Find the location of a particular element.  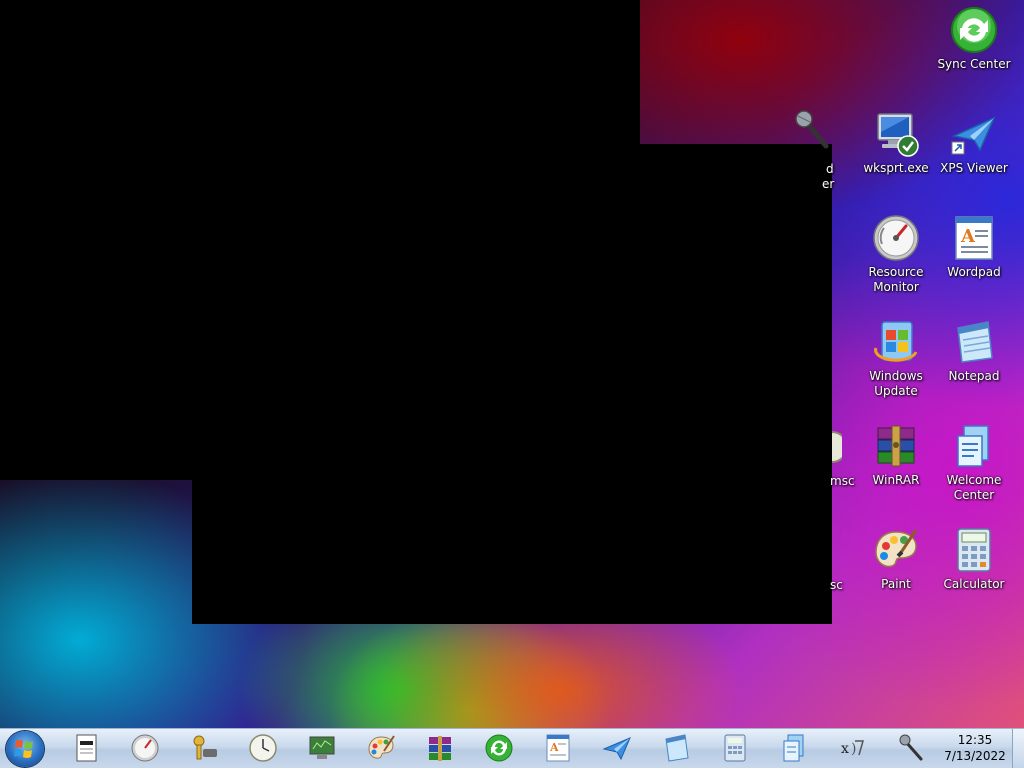

monitor-icon is located at coordinates (322, 747).